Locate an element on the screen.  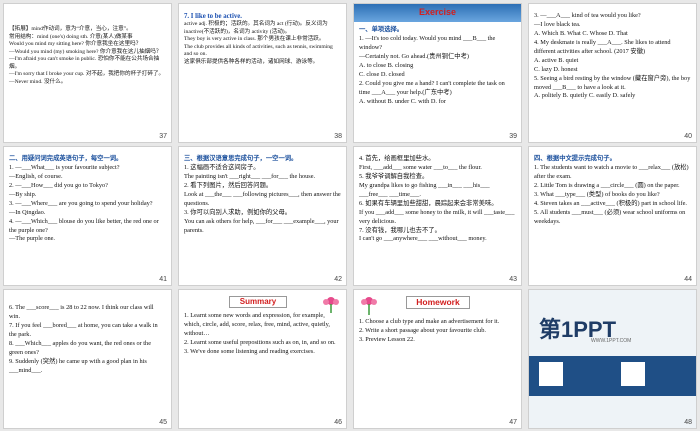
flower-icon is located at coordinates (369, 306).